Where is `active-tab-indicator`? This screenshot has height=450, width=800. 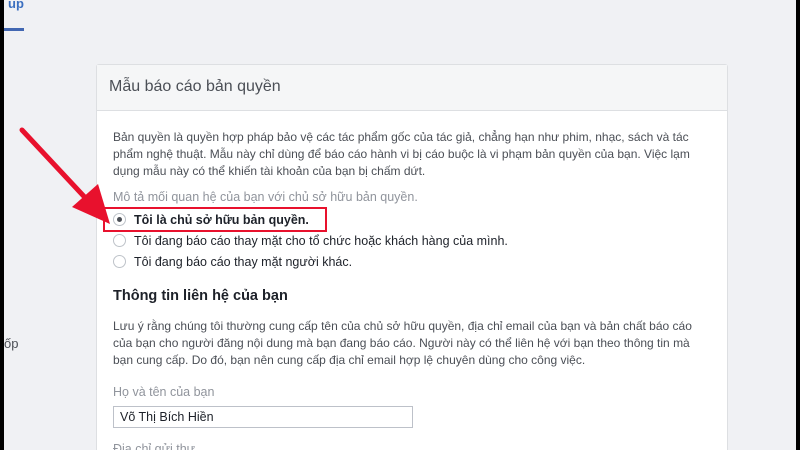 active-tab-indicator is located at coordinates (14, 29).